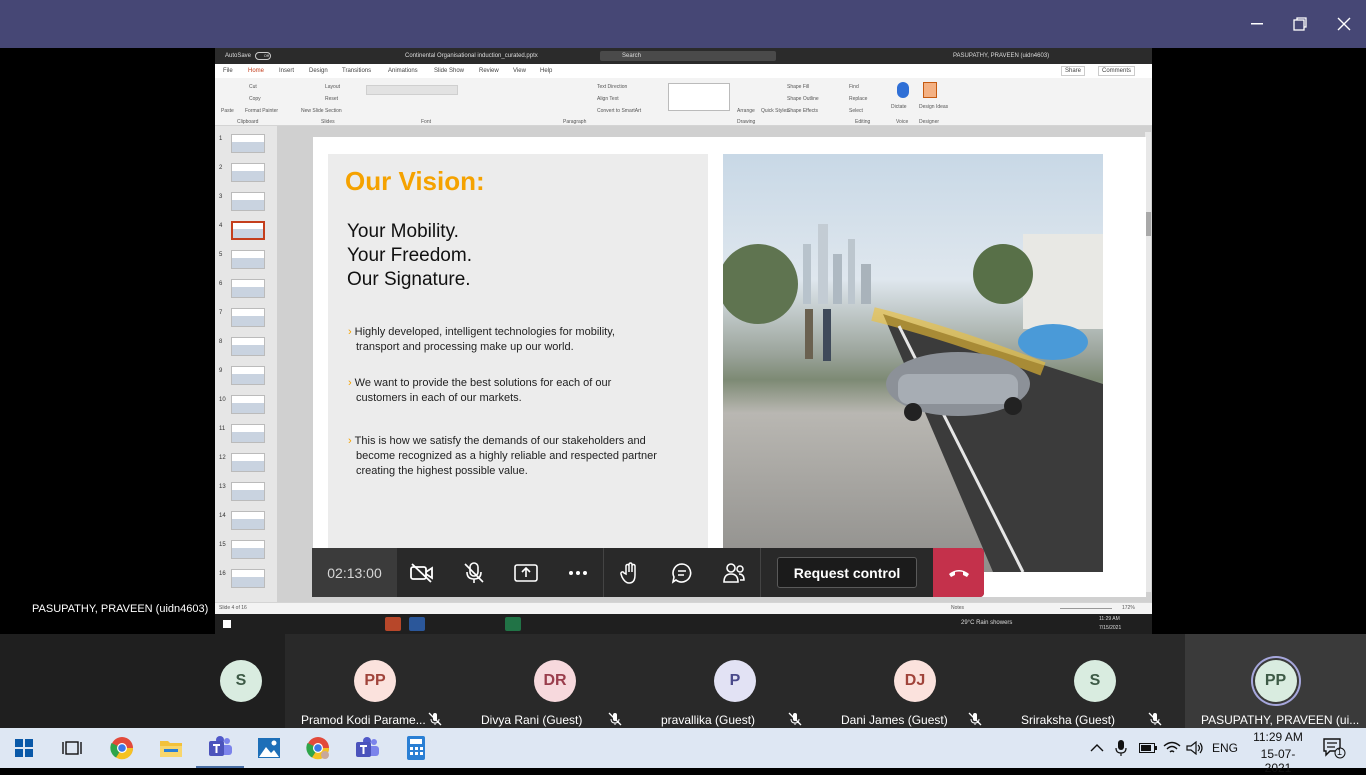  What do you see at coordinates (171, 748) in the screenshot?
I see `file-explorer-icon` at bounding box center [171, 748].